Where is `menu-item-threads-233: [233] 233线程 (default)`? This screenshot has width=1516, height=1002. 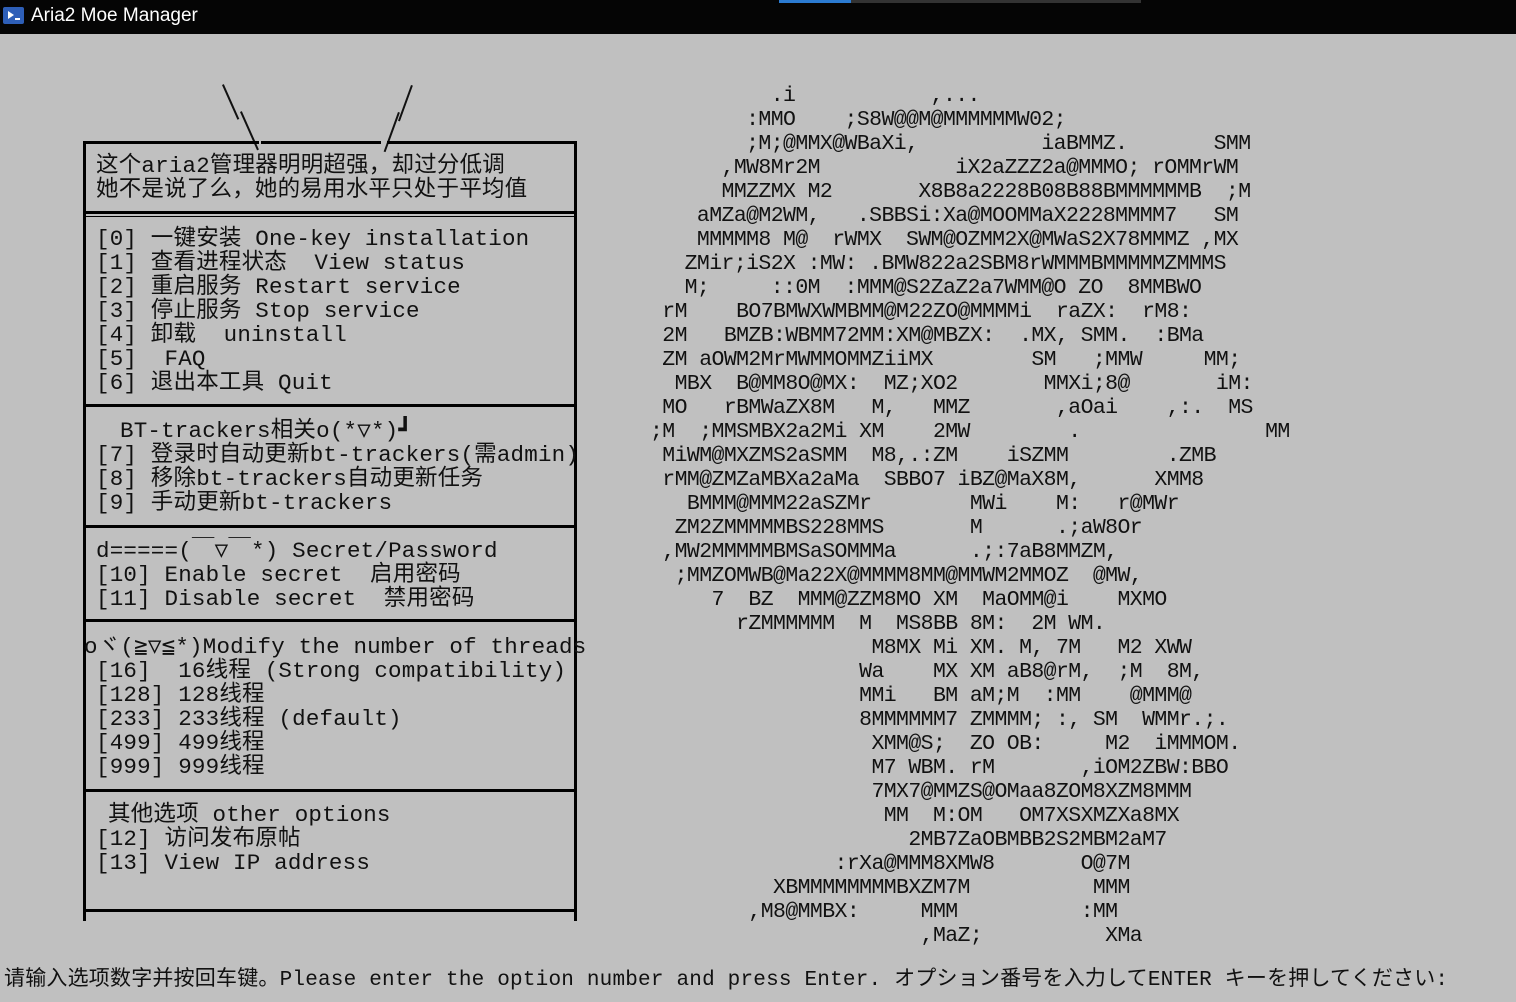 menu-item-threads-233: [233] 233线程 (default) is located at coordinates (249, 719).